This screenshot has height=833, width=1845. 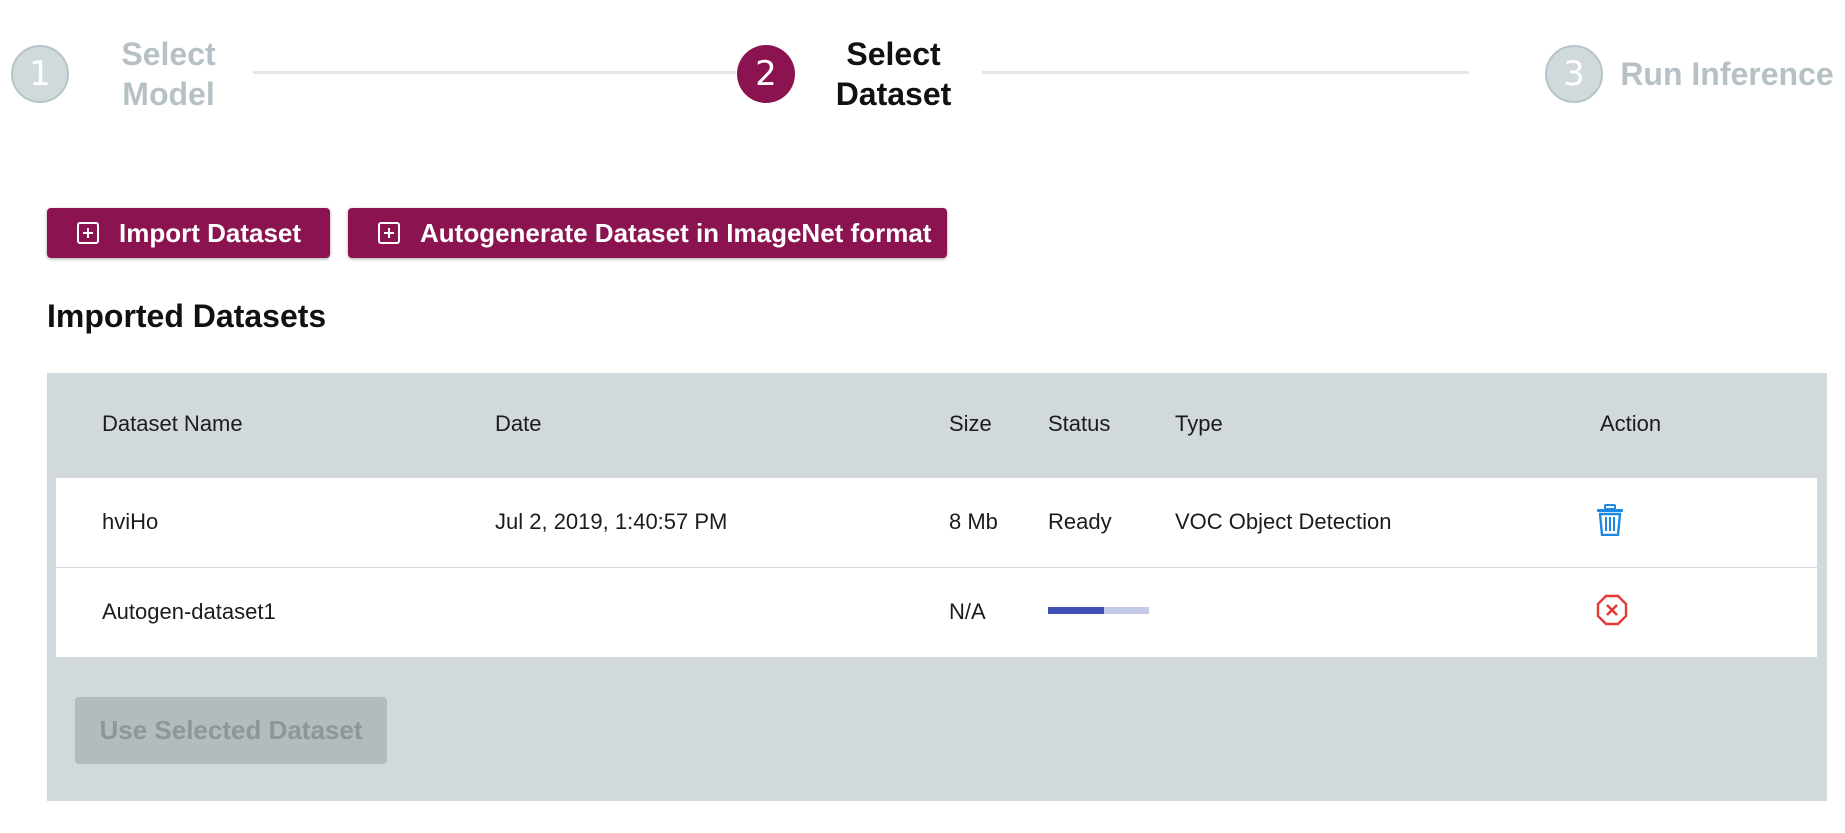 What do you see at coordinates (967, 611) in the screenshot?
I see `cell-size: N/A` at bounding box center [967, 611].